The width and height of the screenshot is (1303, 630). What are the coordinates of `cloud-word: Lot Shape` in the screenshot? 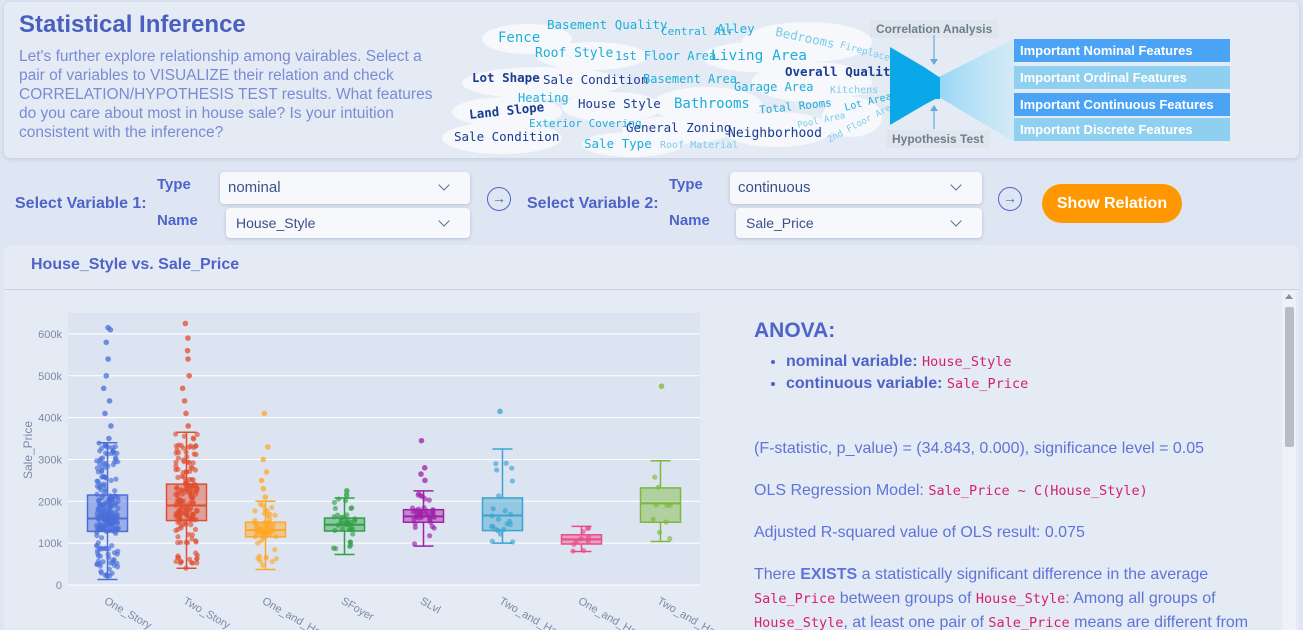 It's located at (506, 77).